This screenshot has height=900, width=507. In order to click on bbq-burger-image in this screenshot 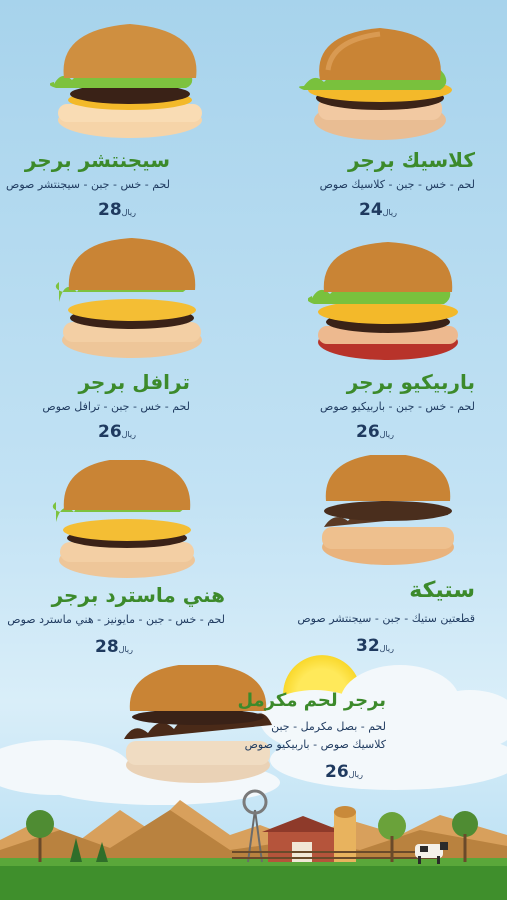, I will do `click(387, 306)`.